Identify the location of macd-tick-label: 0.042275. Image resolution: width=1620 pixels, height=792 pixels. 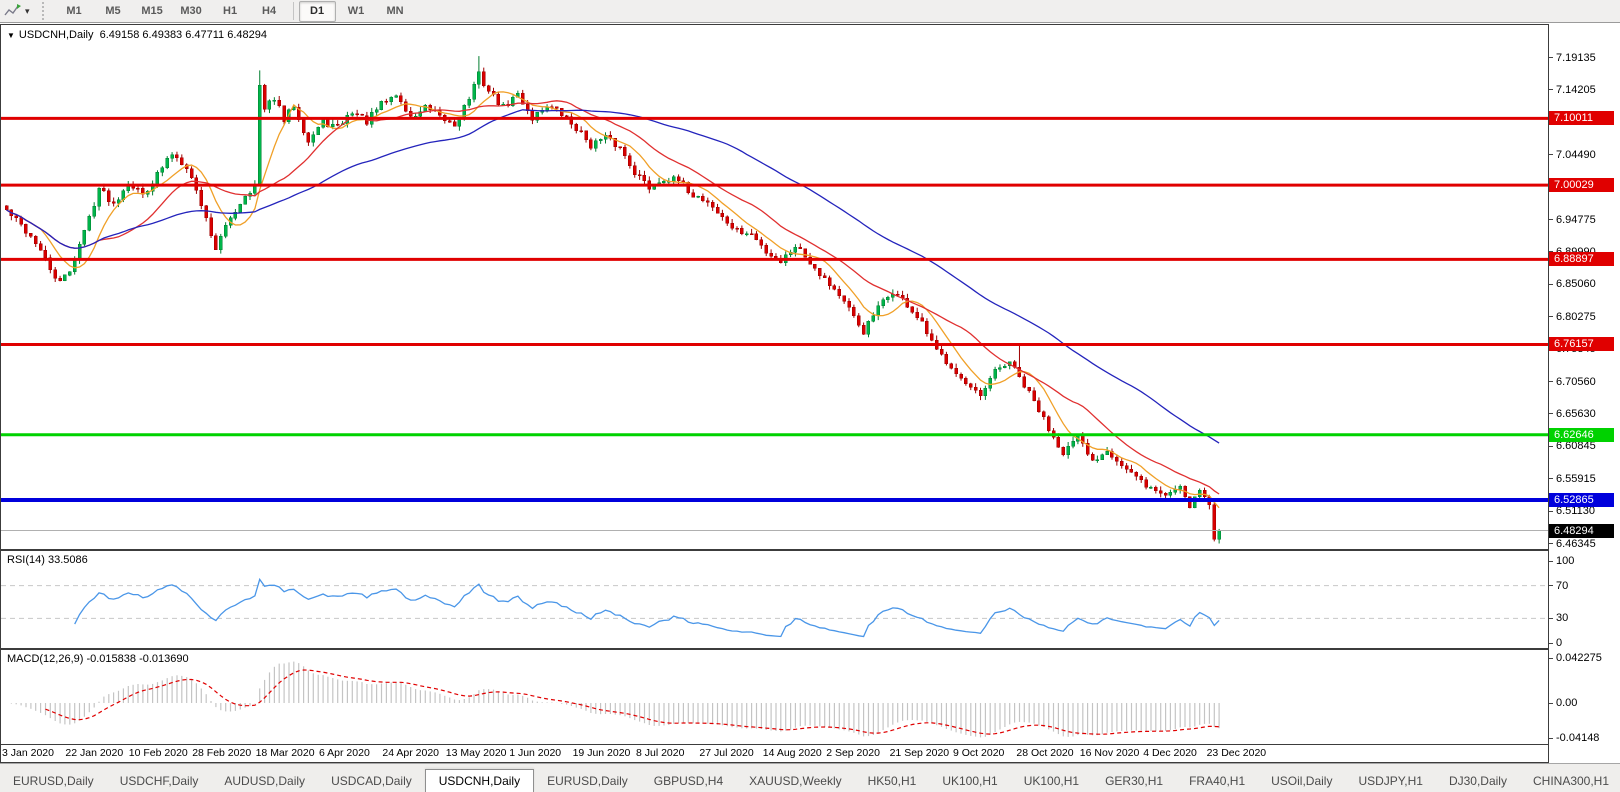
(1575, 658).